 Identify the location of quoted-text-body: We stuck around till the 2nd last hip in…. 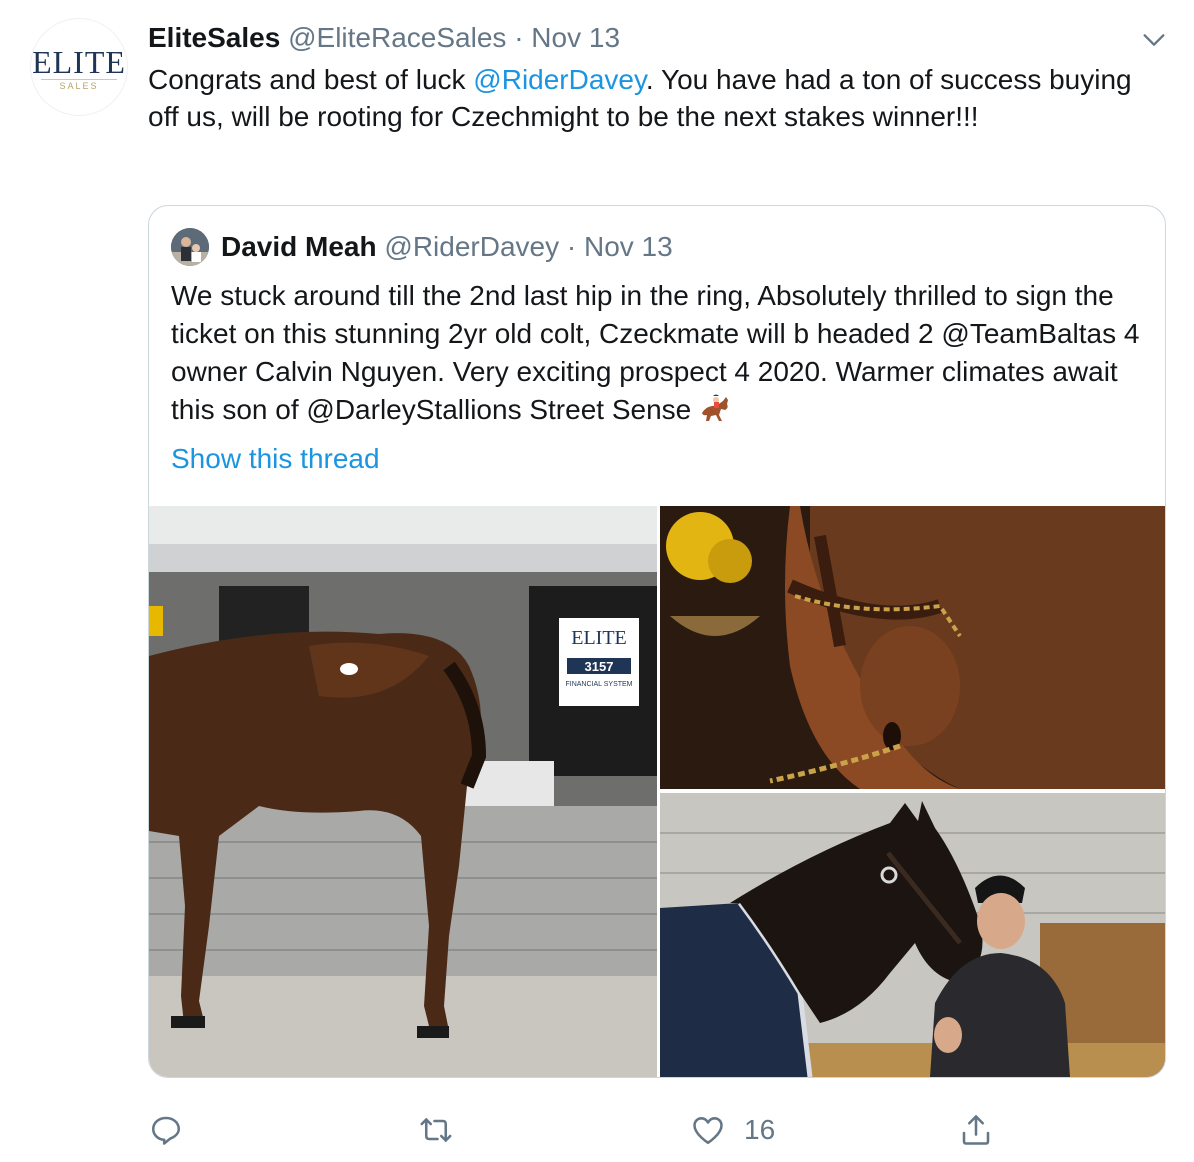
(655, 352).